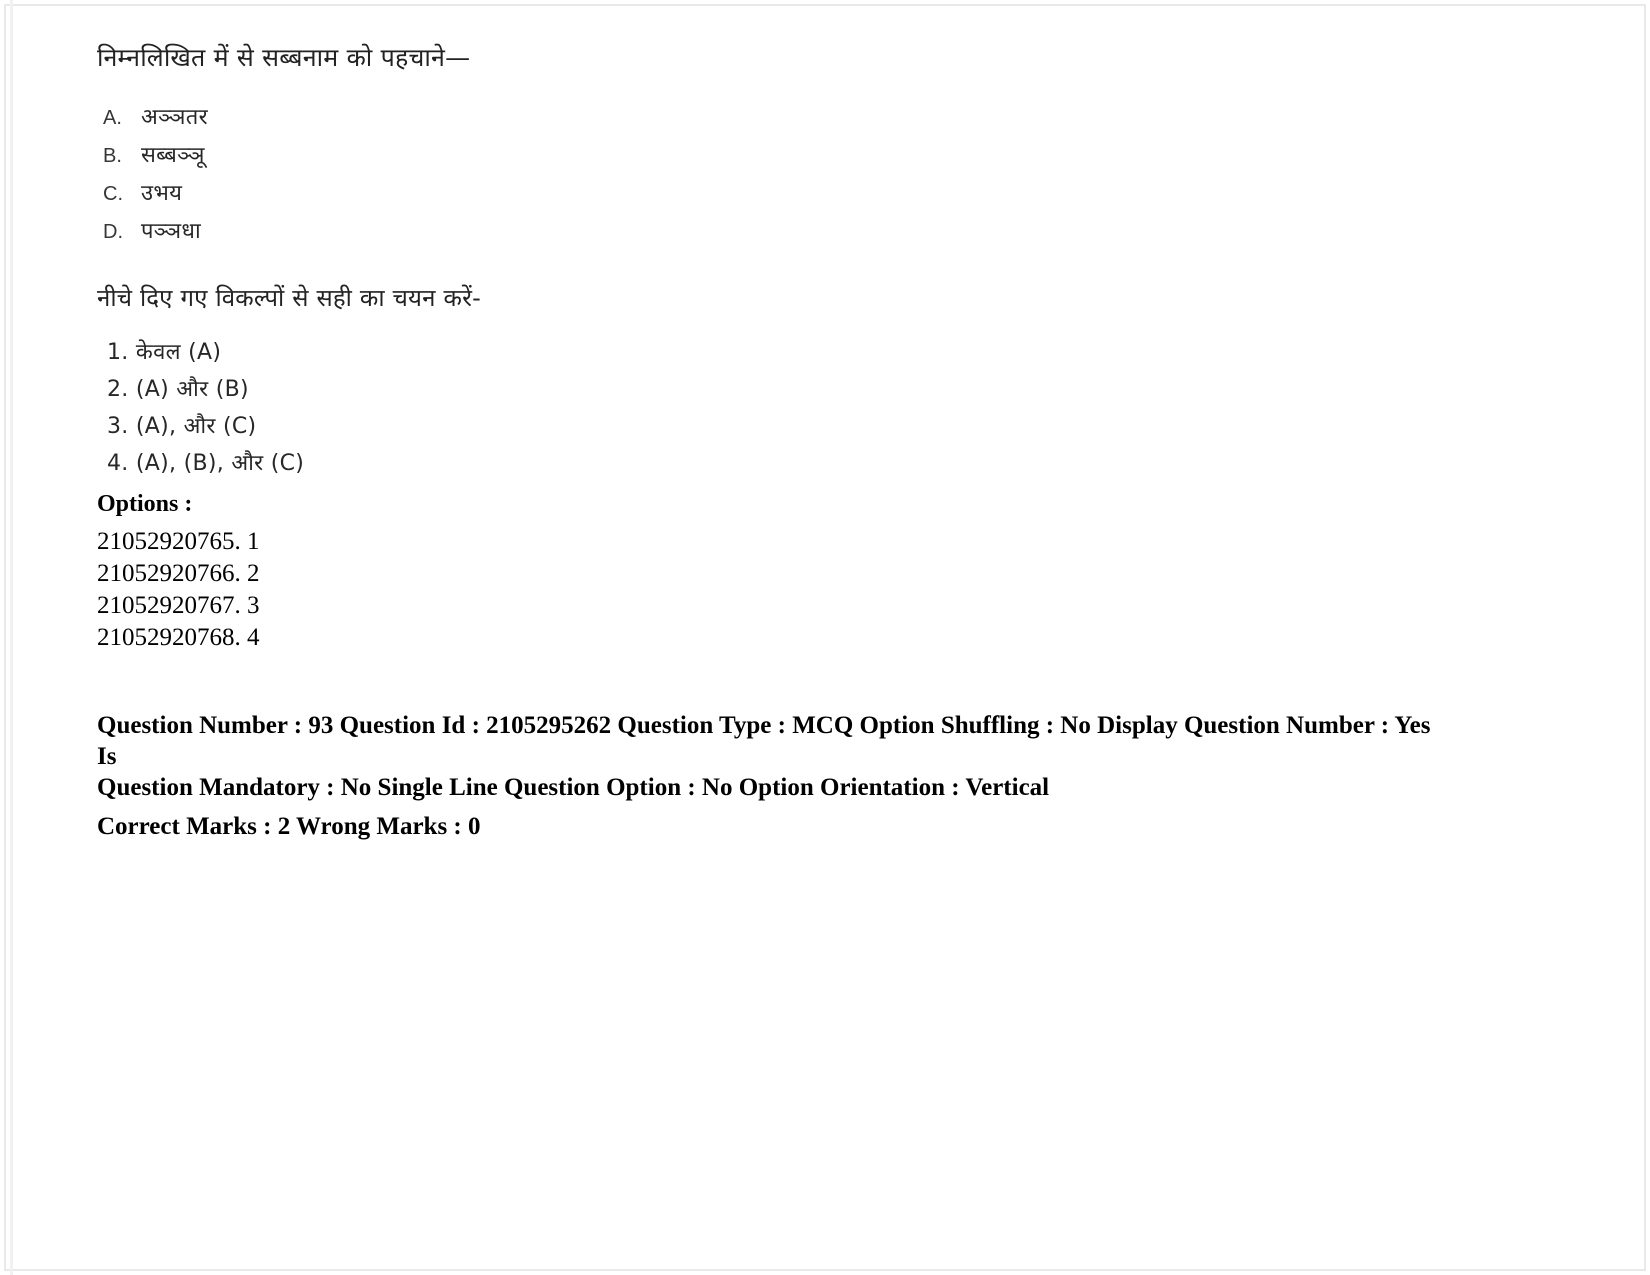  What do you see at coordinates (284, 57) in the screenshot?
I see `question-heading: निम्नलिखित में से सब्बनाम को पहचाने—` at bounding box center [284, 57].